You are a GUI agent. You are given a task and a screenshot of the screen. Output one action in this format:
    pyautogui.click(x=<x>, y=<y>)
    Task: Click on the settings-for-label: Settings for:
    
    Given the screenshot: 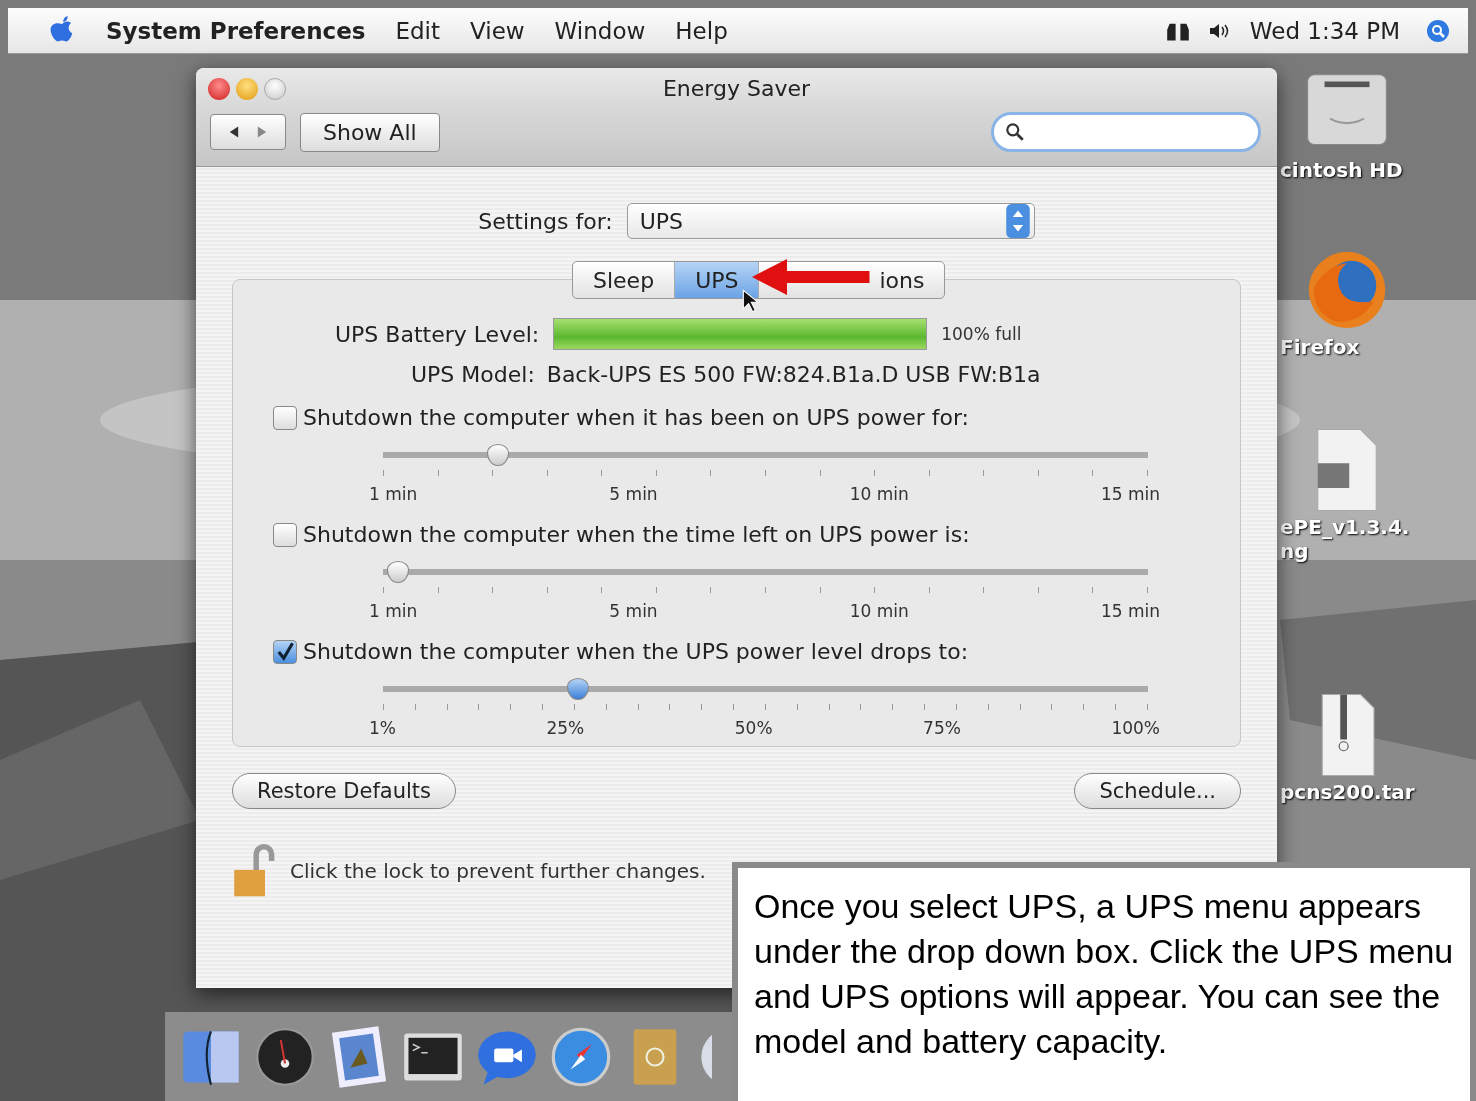 What is the action you would take?
    pyautogui.click(x=545, y=221)
    